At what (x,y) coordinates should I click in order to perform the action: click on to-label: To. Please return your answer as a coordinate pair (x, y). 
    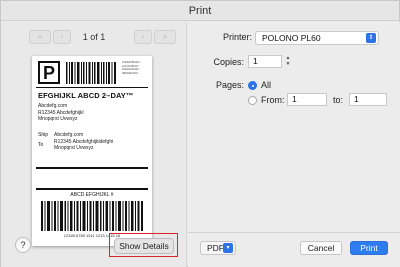
    Looking at the image, I should click on (41, 145).